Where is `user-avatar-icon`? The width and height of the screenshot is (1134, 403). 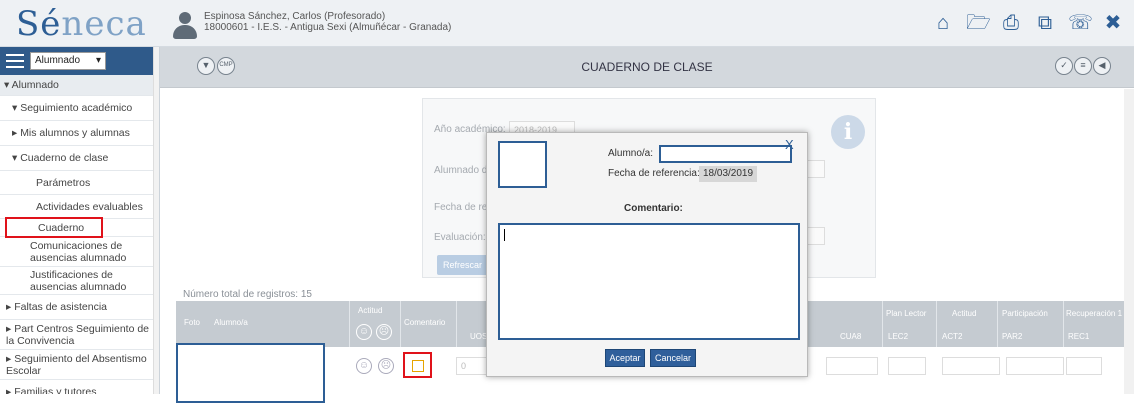
user-avatar-icon is located at coordinates (185, 26).